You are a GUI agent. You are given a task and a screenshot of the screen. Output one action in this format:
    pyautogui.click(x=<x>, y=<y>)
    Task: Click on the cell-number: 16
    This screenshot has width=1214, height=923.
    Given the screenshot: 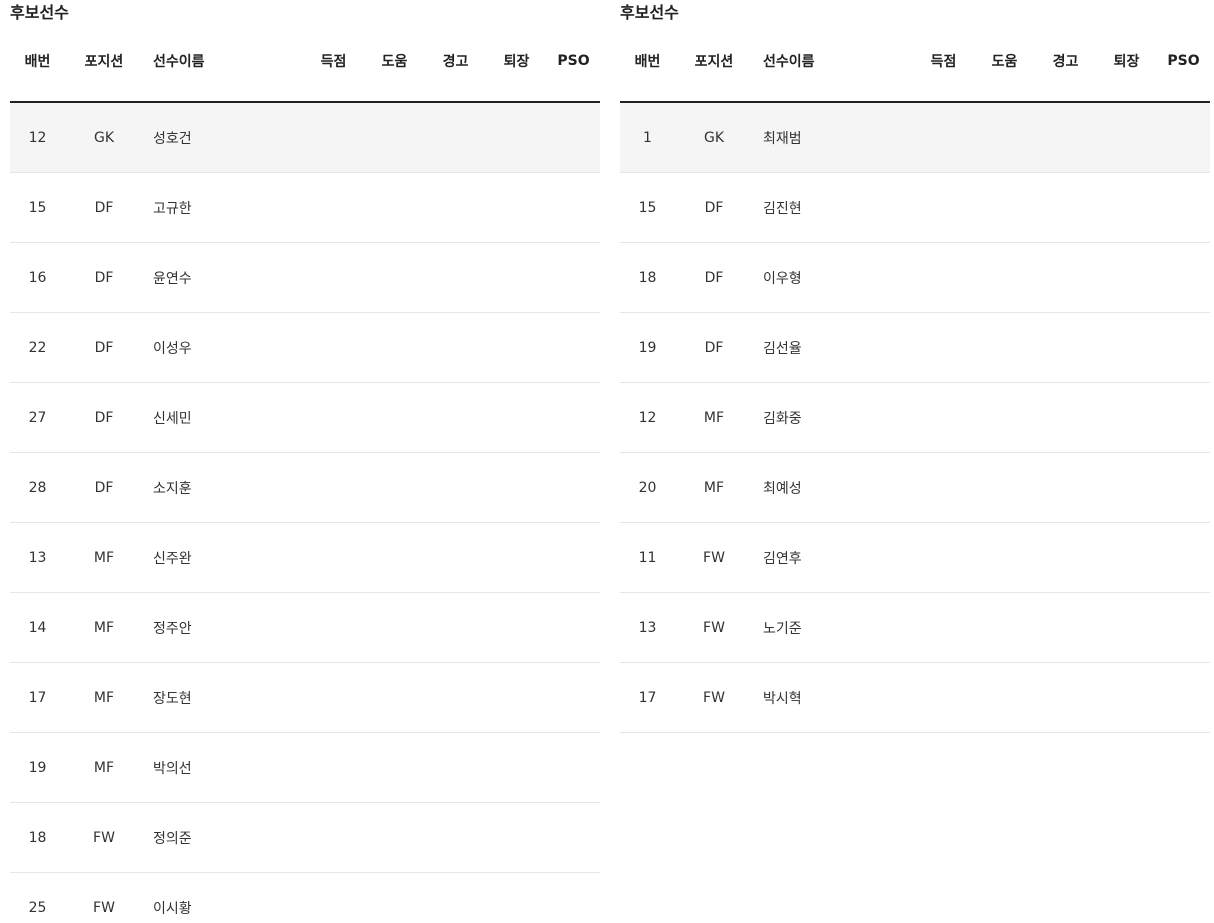 What is the action you would take?
    pyautogui.click(x=37, y=277)
    